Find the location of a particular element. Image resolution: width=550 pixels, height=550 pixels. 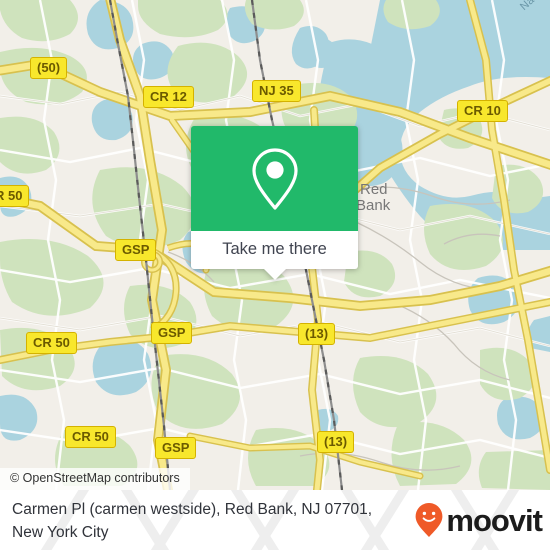

road-shield-cr12: CR 12 is located at coordinates (168, 97).